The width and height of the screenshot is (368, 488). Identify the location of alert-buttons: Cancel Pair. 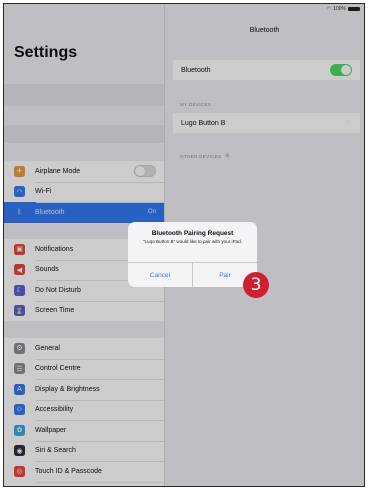
(192, 274).